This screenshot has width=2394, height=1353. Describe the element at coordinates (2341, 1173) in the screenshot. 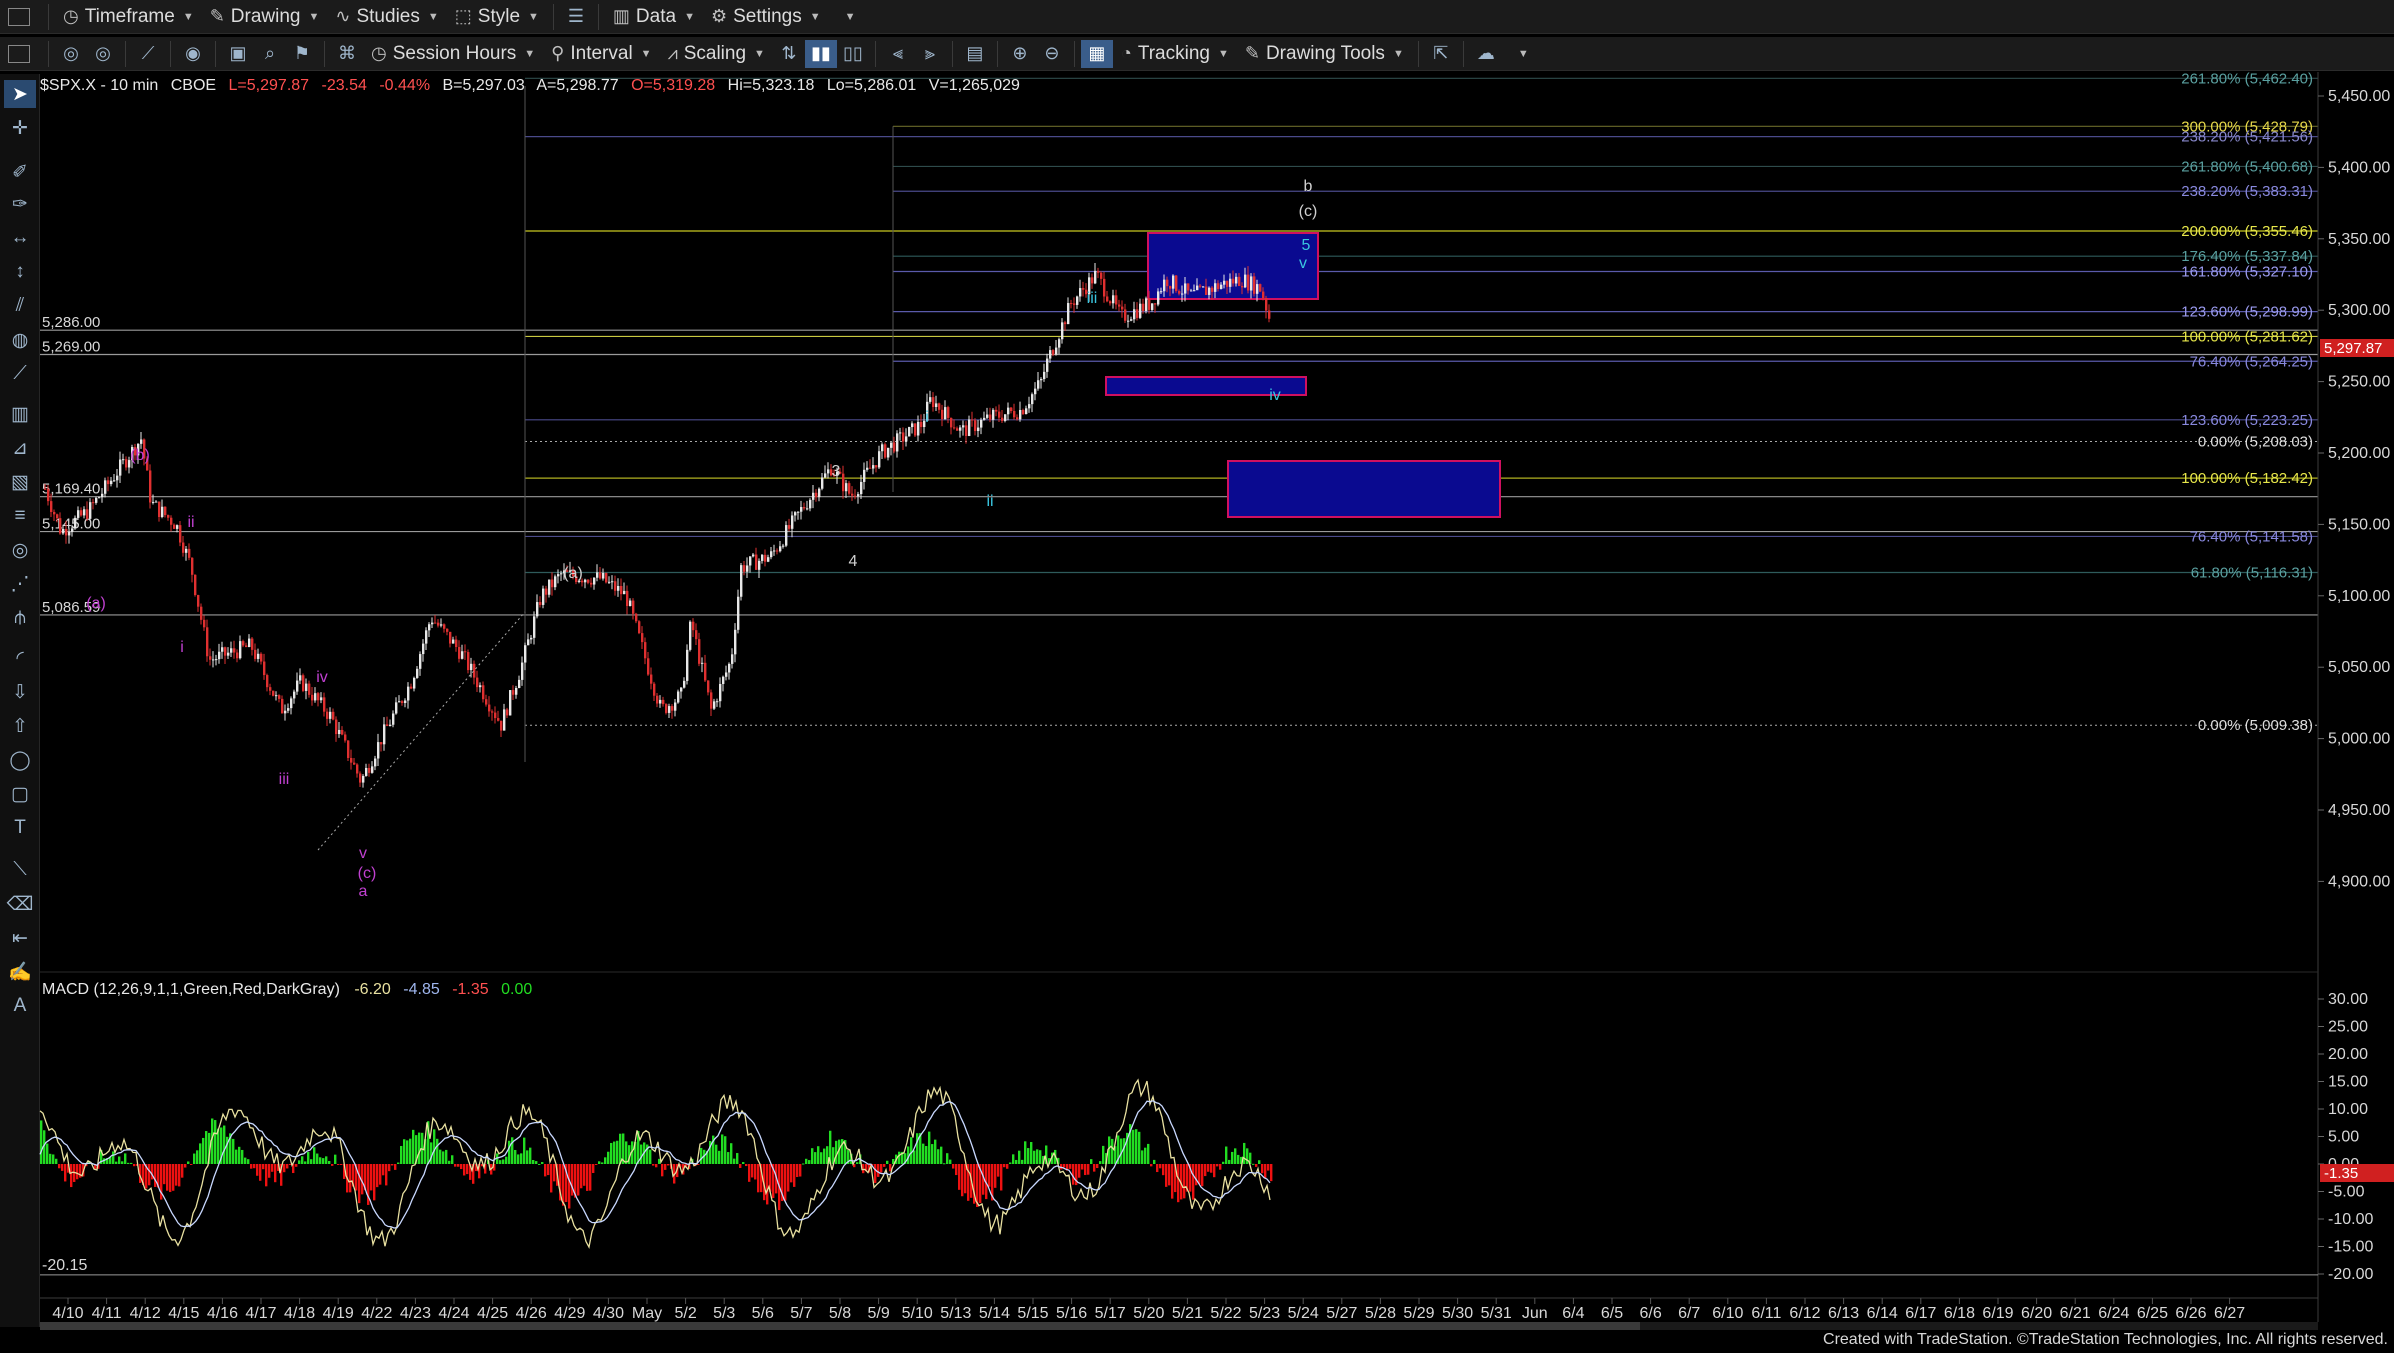

I see `macd-last-tag-text: -1.35` at that location.